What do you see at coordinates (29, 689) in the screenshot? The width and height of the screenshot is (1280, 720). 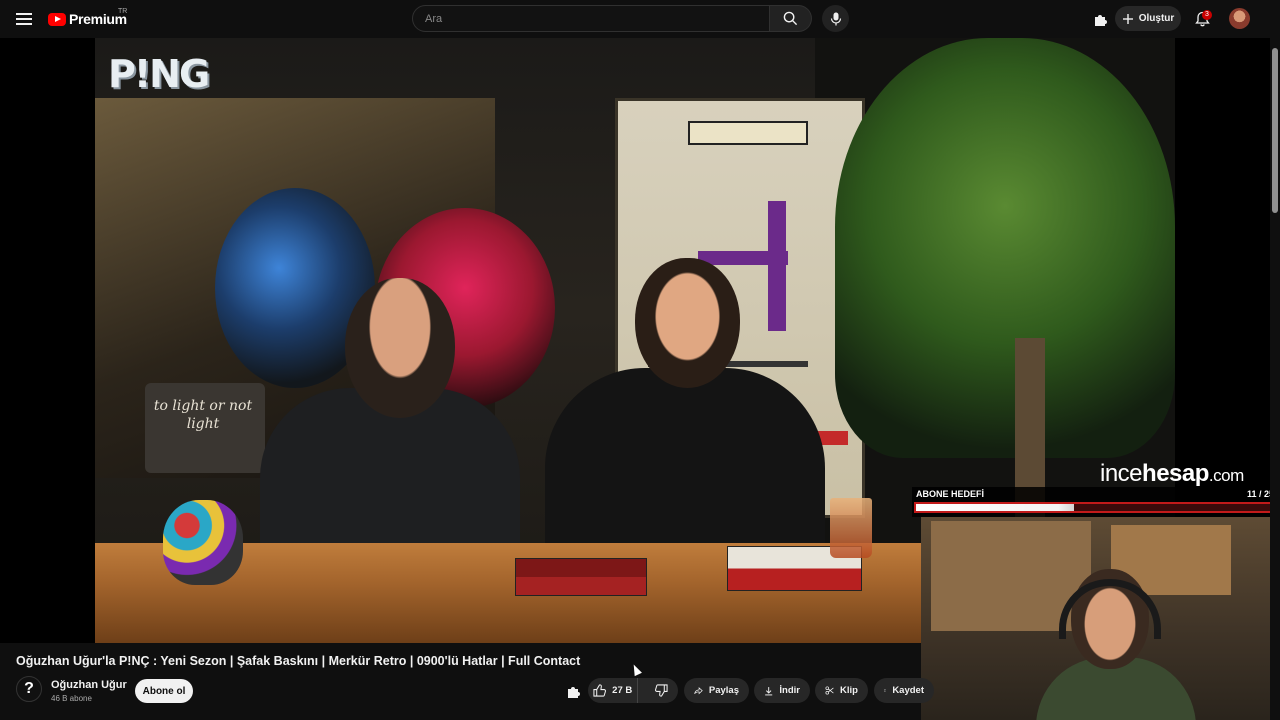 I see `channel-avatar: ?` at bounding box center [29, 689].